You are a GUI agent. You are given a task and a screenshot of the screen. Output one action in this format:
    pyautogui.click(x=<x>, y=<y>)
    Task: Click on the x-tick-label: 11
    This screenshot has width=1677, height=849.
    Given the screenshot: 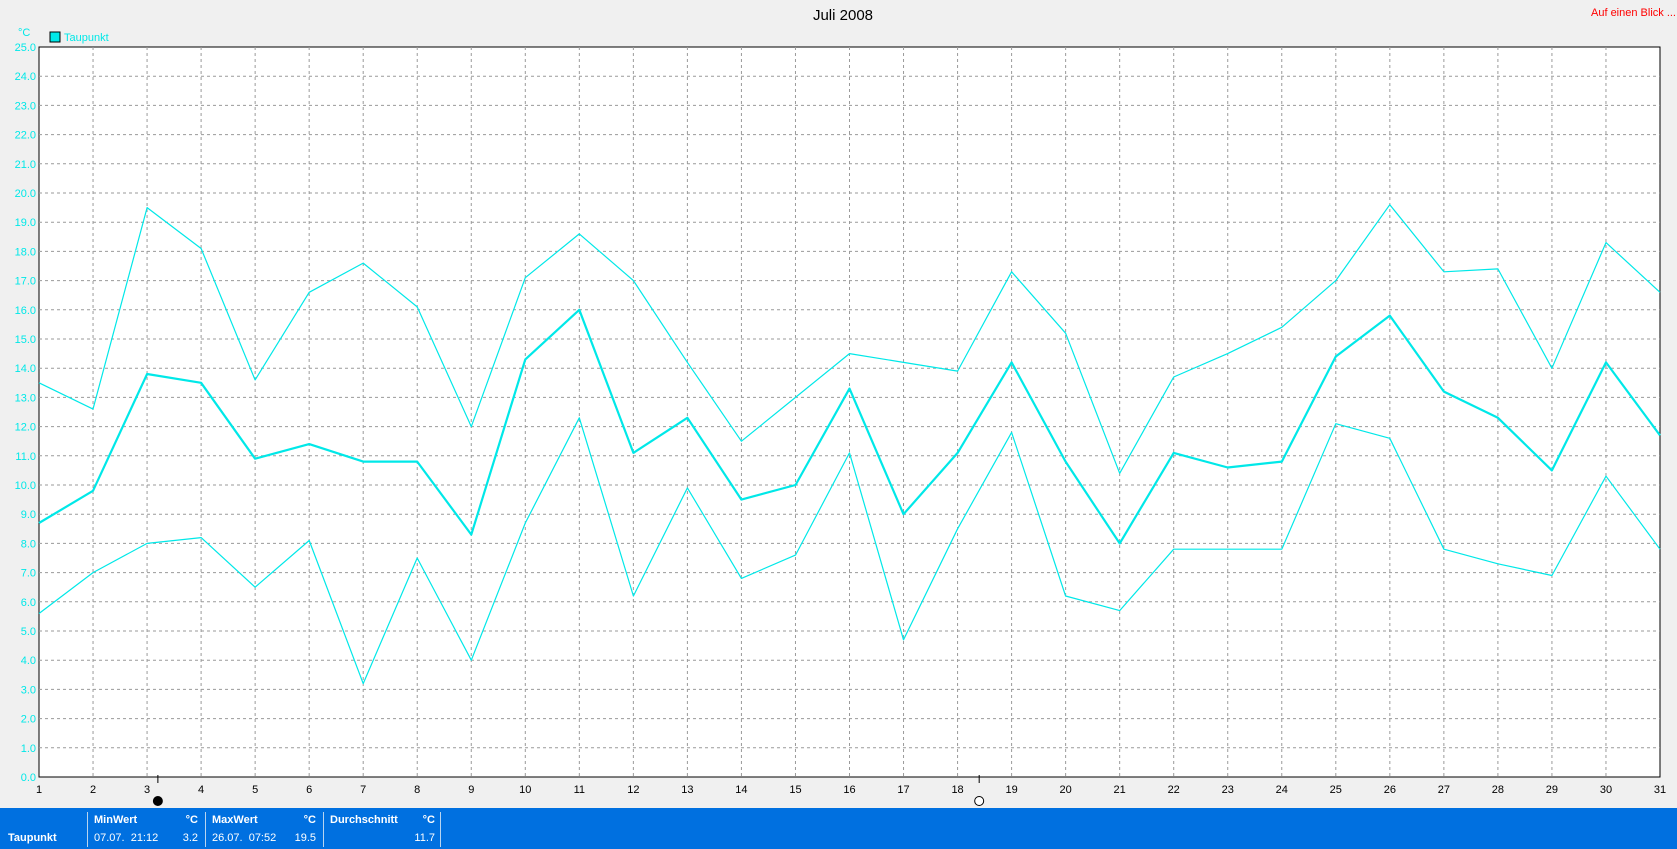 What is the action you would take?
    pyautogui.click(x=579, y=790)
    